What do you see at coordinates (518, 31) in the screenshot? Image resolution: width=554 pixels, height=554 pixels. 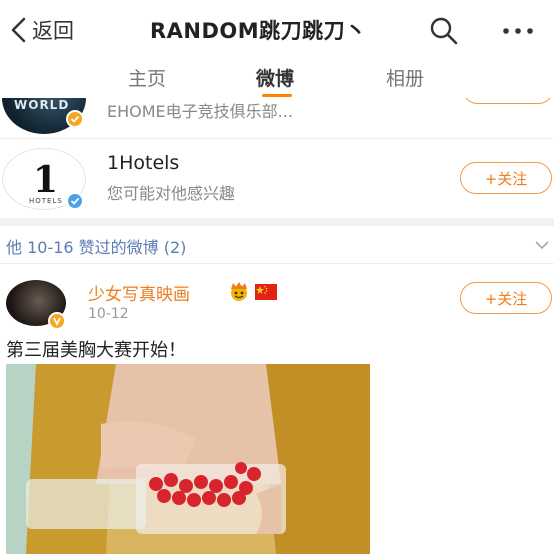 I see `more-icon` at bounding box center [518, 31].